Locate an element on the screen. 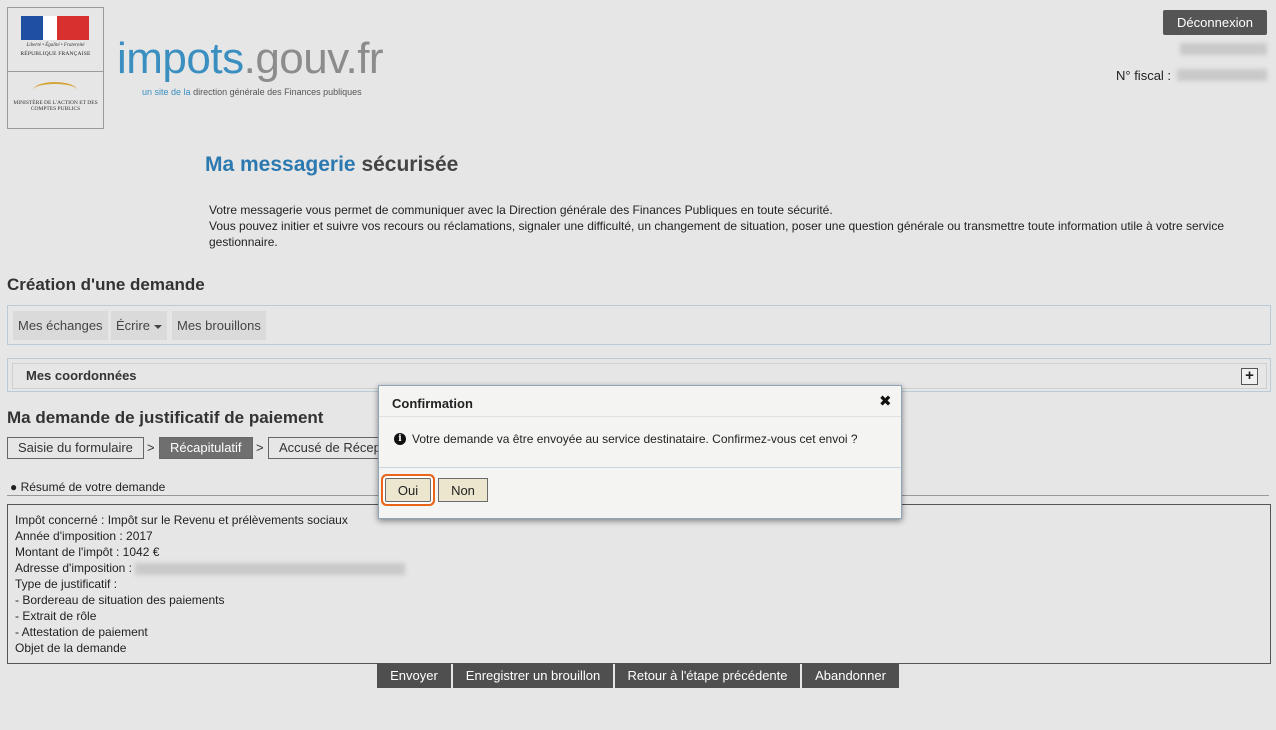 The image size is (1276, 730). resume-line: Type de justificatif : is located at coordinates (66, 584).